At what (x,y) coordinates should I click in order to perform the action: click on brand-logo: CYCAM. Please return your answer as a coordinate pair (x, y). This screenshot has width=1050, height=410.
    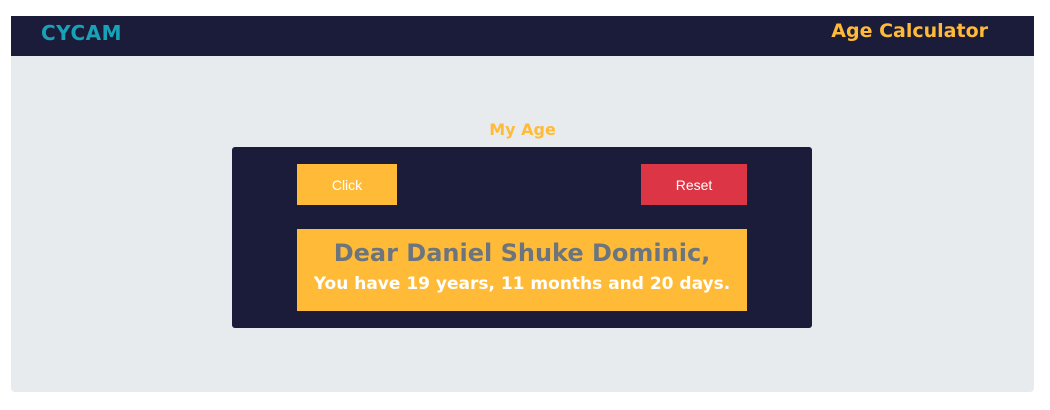
    Looking at the image, I should click on (81, 33).